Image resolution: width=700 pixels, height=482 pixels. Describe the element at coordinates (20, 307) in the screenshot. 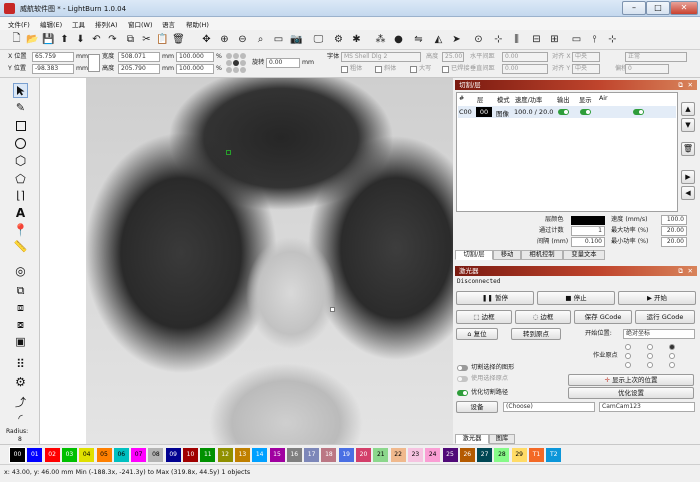

I see `boolean-union-icon: ⧈` at that location.